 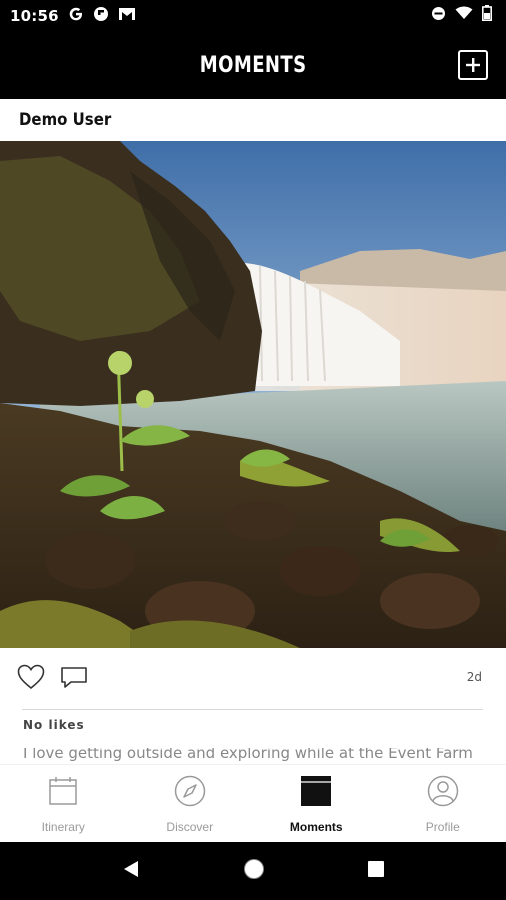 What do you see at coordinates (253, 15) in the screenshot?
I see `status-bar: 10:56` at bounding box center [253, 15].